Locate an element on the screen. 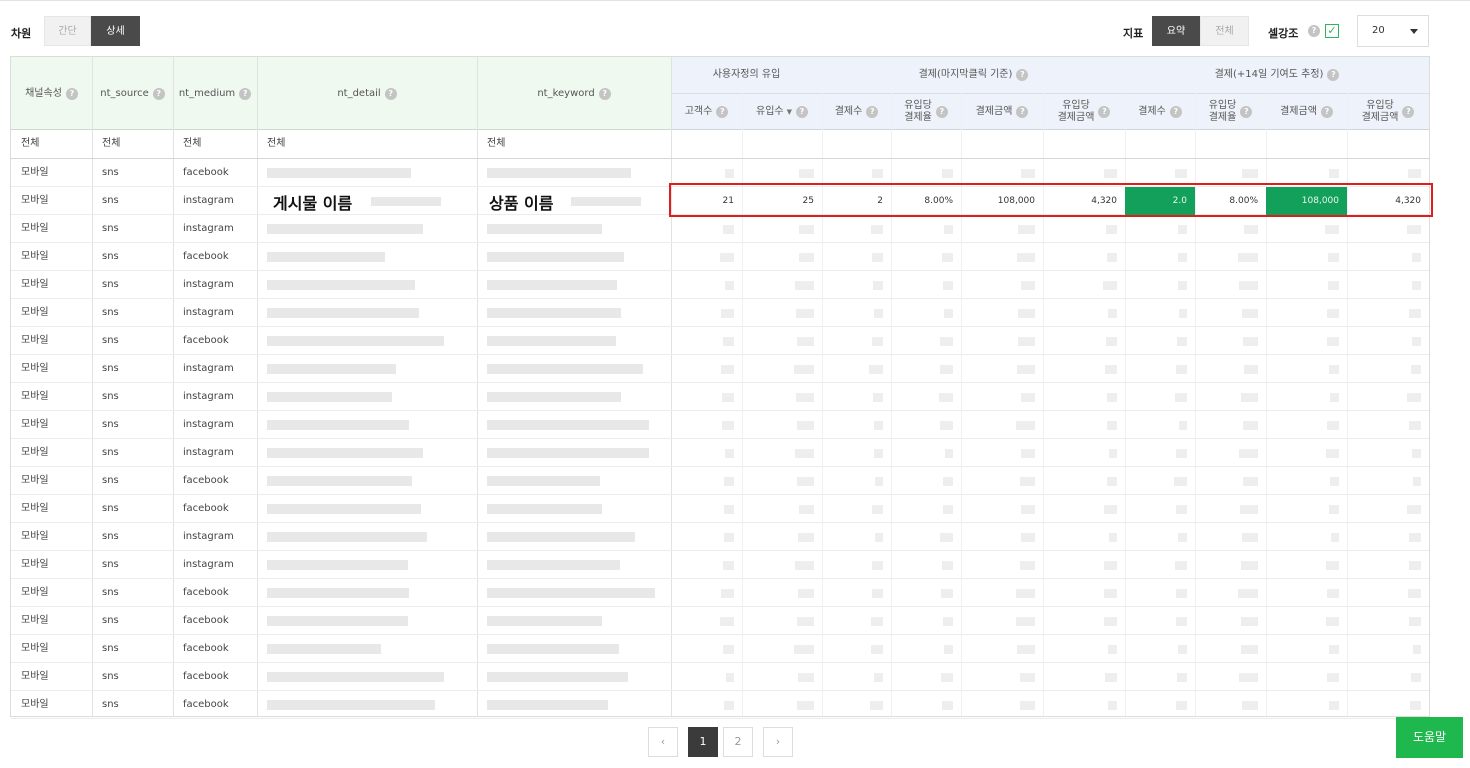 This screenshot has width=1470, height=768. metric-header-2: 결제수? is located at coordinates (856, 112).